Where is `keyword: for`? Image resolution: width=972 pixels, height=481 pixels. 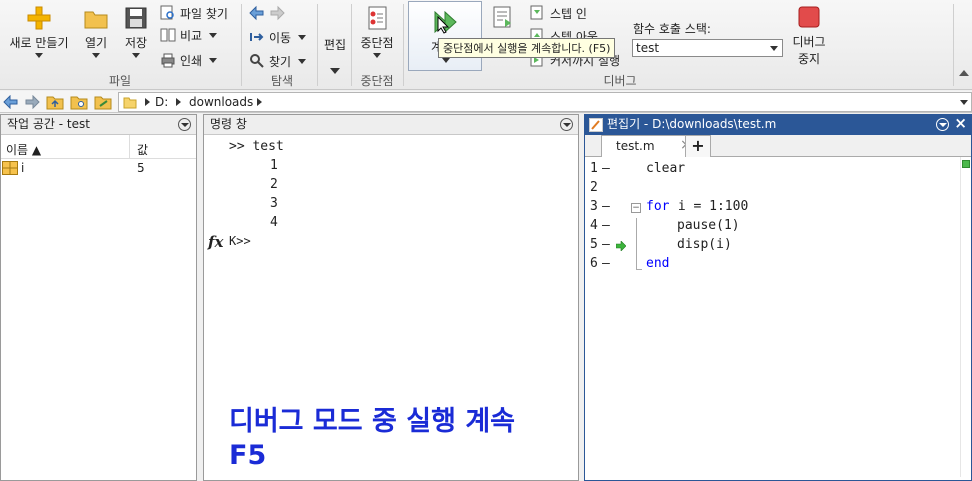
keyword: for is located at coordinates (658, 206).